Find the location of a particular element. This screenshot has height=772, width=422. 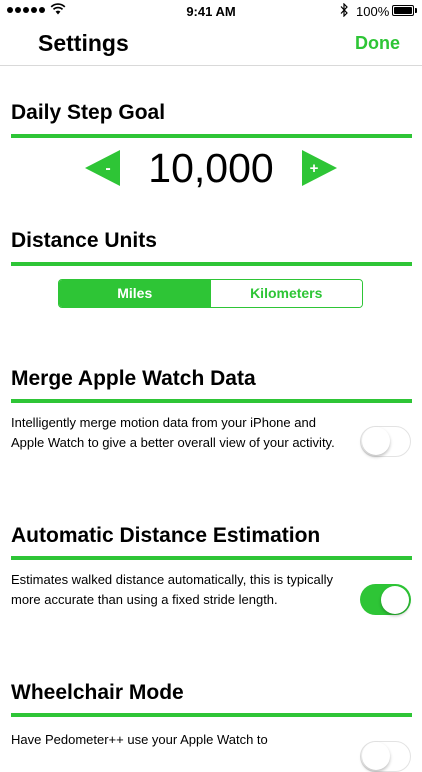

increase-step-goal-button: + is located at coordinates (319, 168).